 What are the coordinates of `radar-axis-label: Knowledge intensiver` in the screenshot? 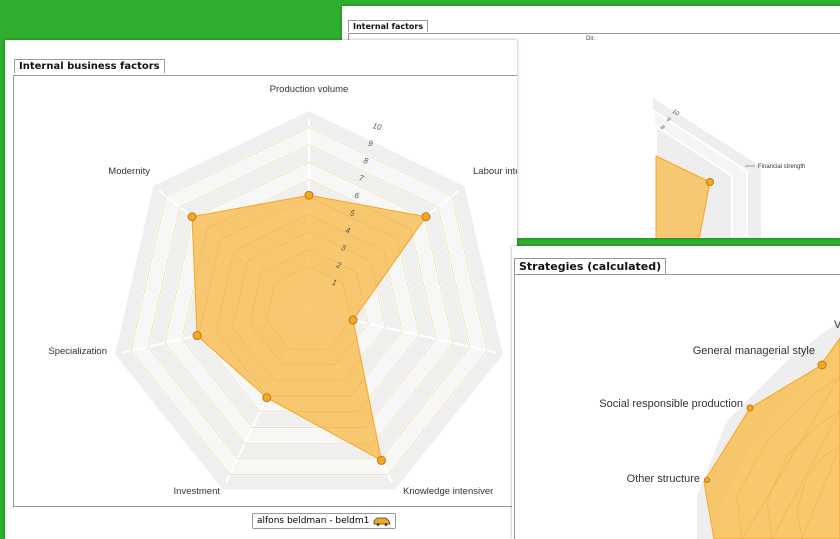 It's located at (448, 491).